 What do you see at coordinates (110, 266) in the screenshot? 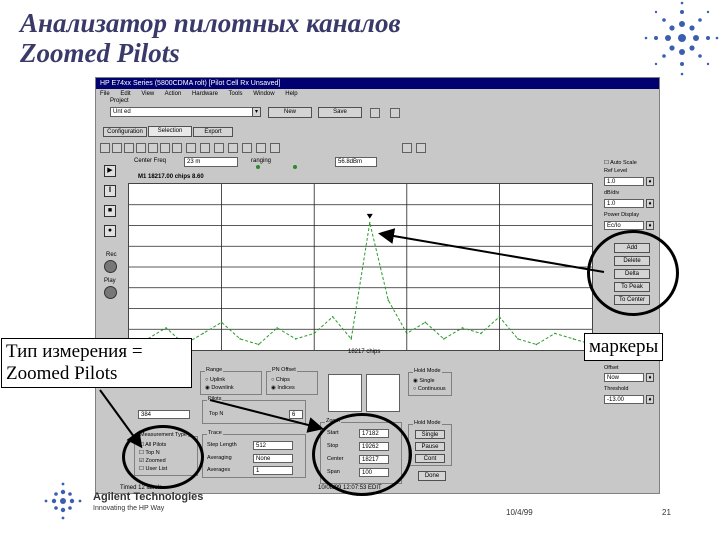
I see `rec-knob` at bounding box center [110, 266].